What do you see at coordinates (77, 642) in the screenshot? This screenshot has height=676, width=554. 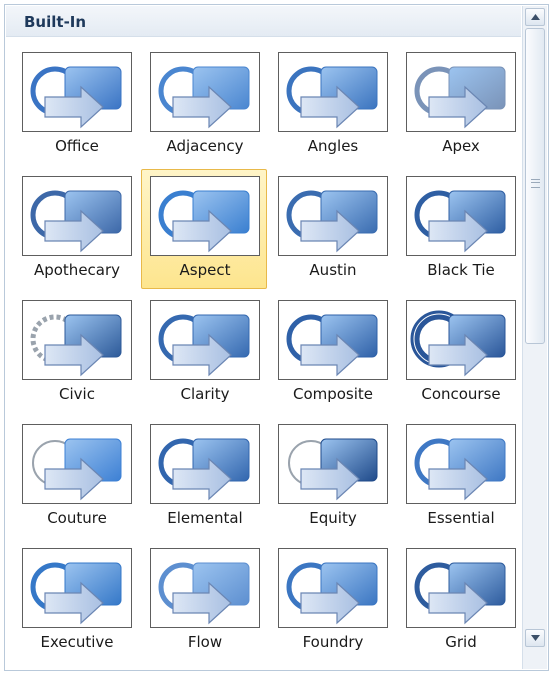 I see `theme-label: Executive` at bounding box center [77, 642].